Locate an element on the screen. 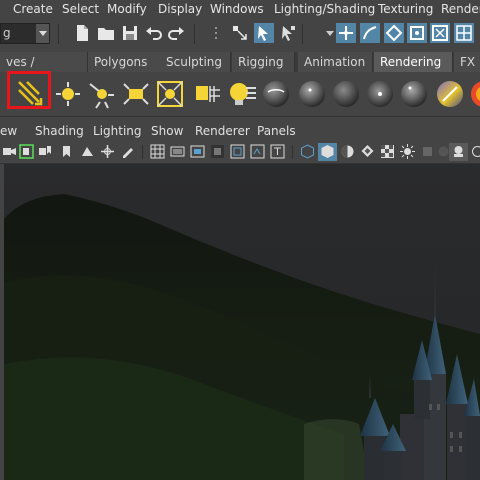  shadows-icon is located at coordinates (427, 151).